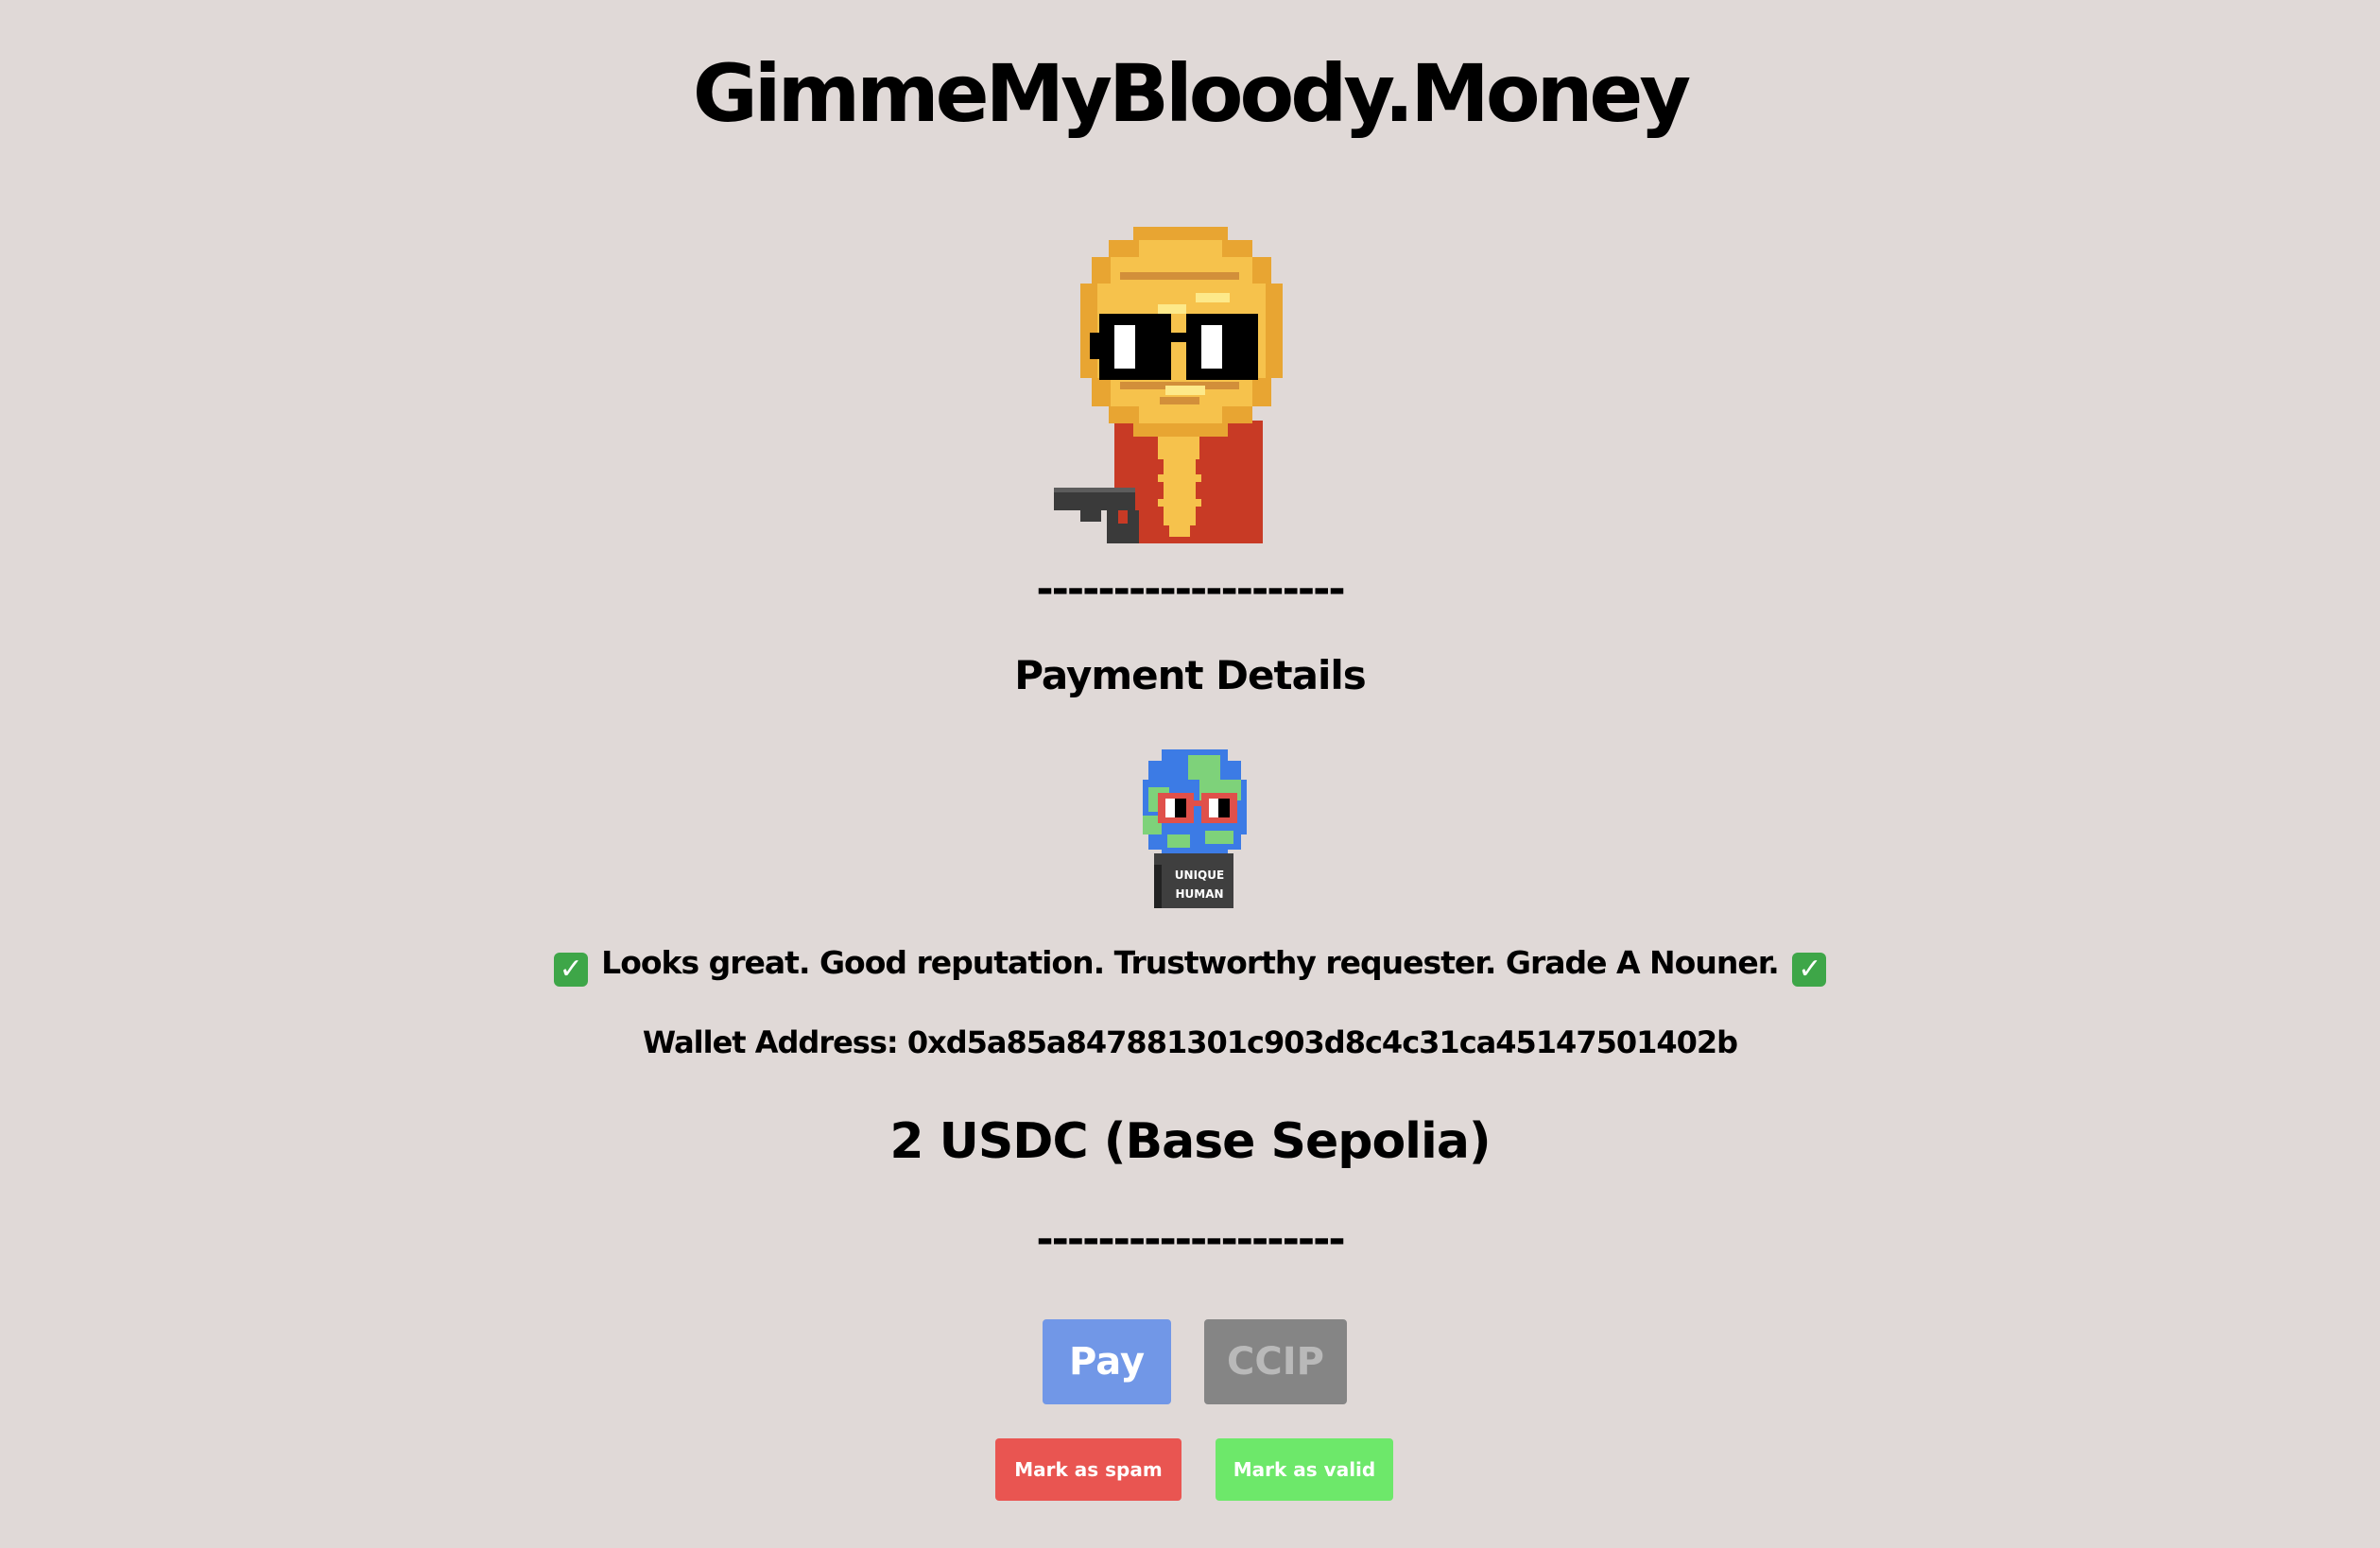 The width and height of the screenshot is (2380, 1548). What do you see at coordinates (1199, 894) in the screenshot?
I see `badge-text-human: HUMAN` at bounding box center [1199, 894].